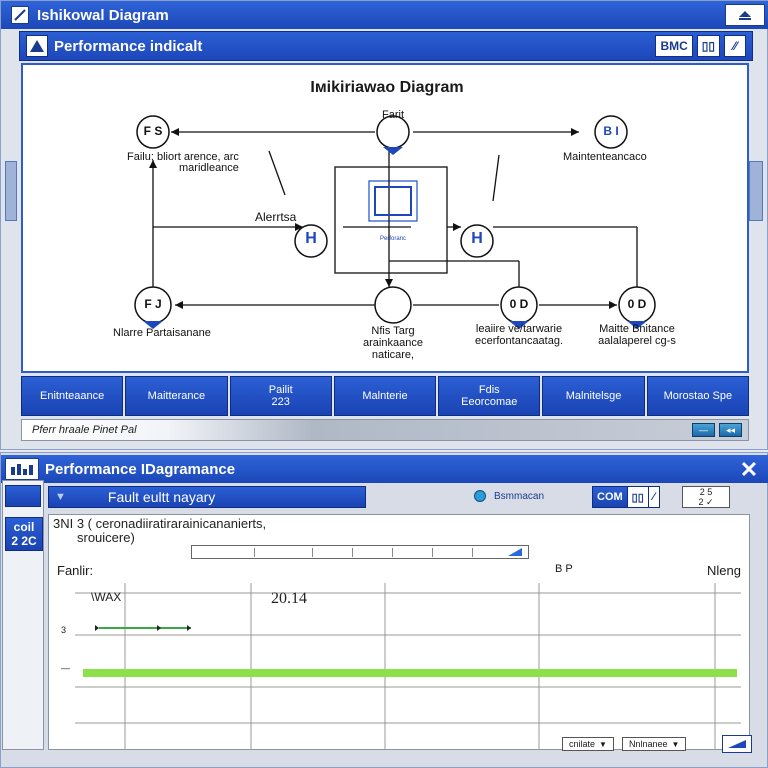  I want to click on diagram-app-icon, so click(20, 15).